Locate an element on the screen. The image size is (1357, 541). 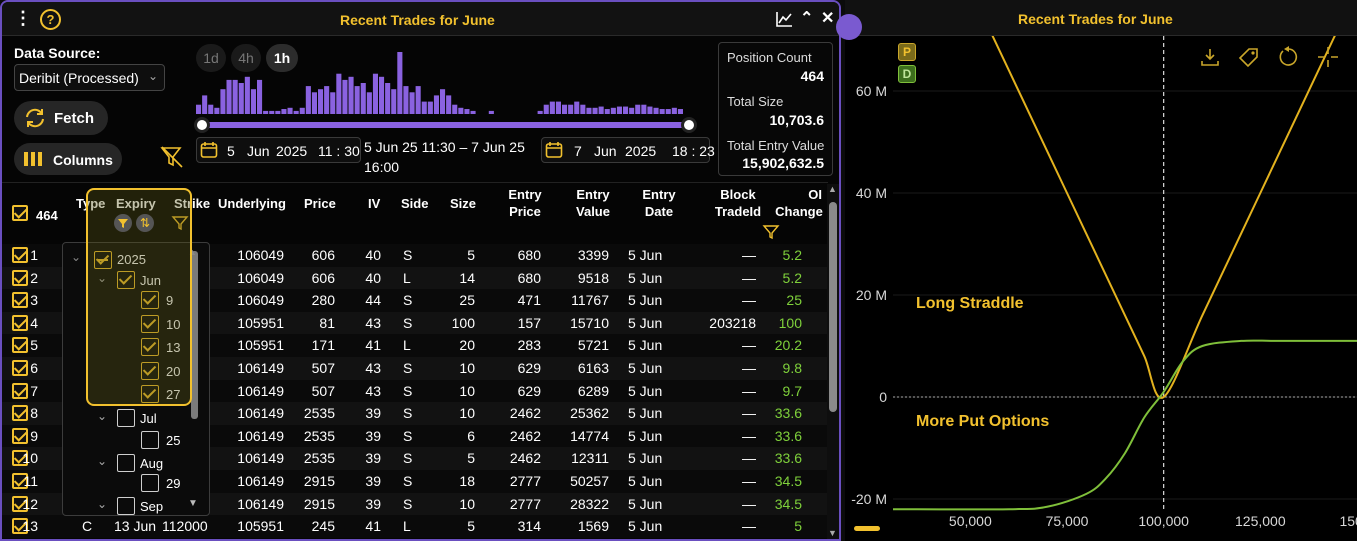
slider-start-handle is located at coordinates (202, 125).